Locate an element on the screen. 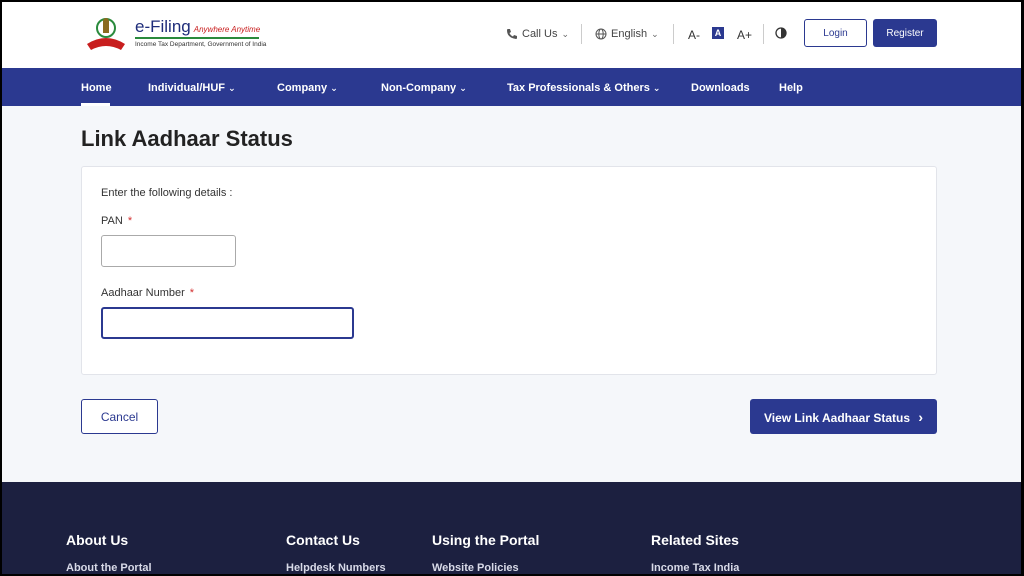  cancel-button: Cancel is located at coordinates (119, 416).